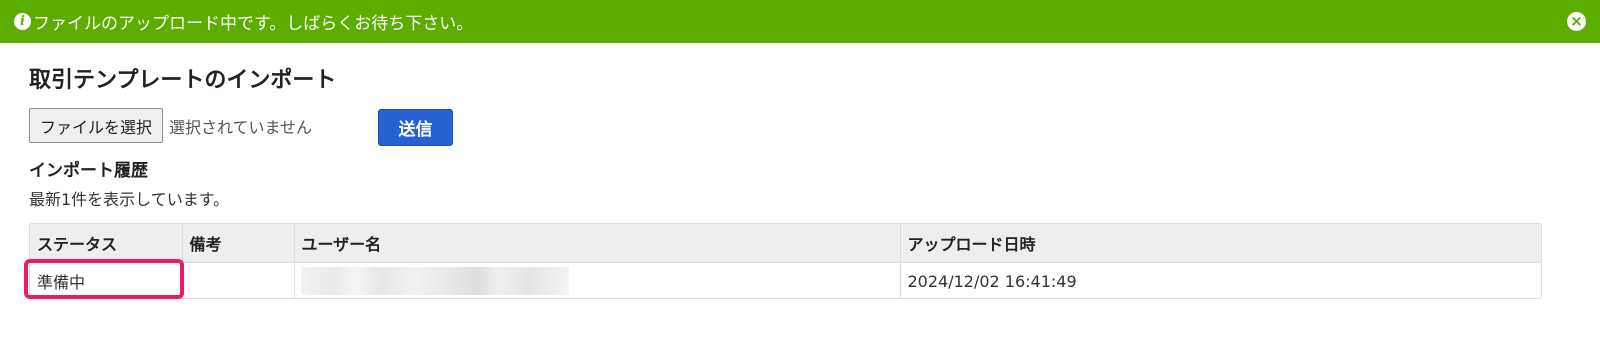 The height and width of the screenshot is (354, 1600). What do you see at coordinates (1576, 21) in the screenshot?
I see `close-icon: ×` at bounding box center [1576, 21].